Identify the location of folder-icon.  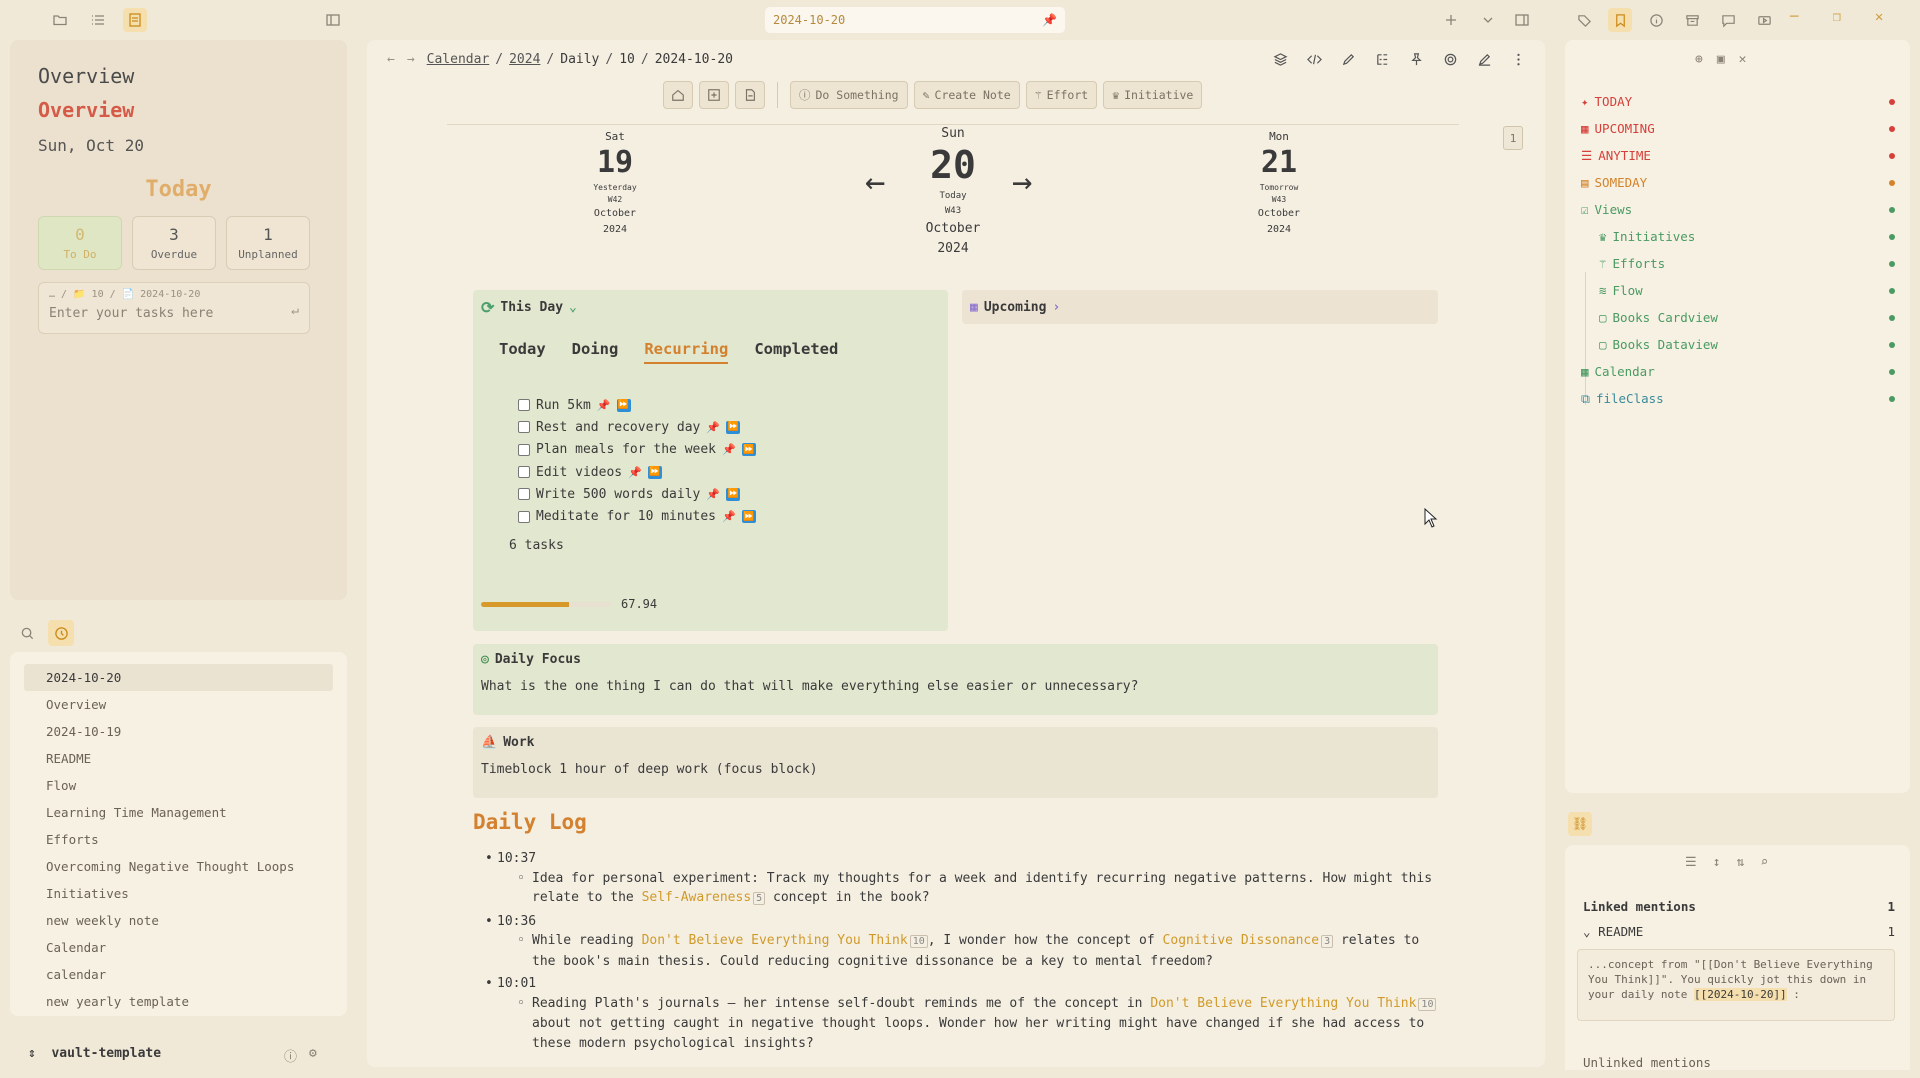
(60, 20).